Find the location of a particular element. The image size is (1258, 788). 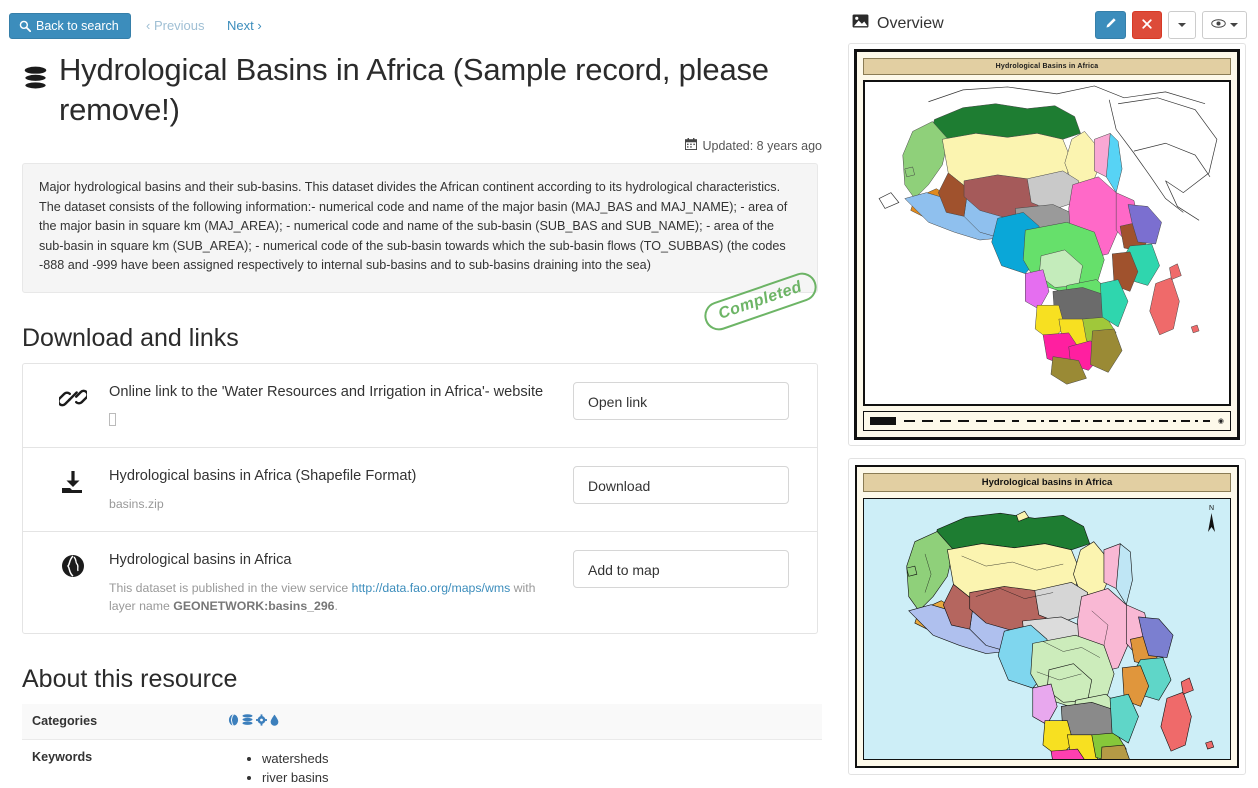

africa-basins-map-detail is located at coordinates (1047, 629).